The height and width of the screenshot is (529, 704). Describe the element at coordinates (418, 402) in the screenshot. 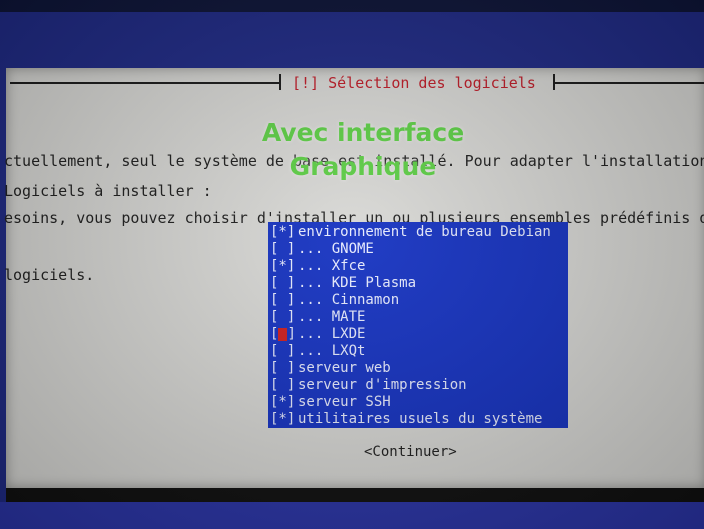

I see `software-item: [*] serveur SSH` at that location.